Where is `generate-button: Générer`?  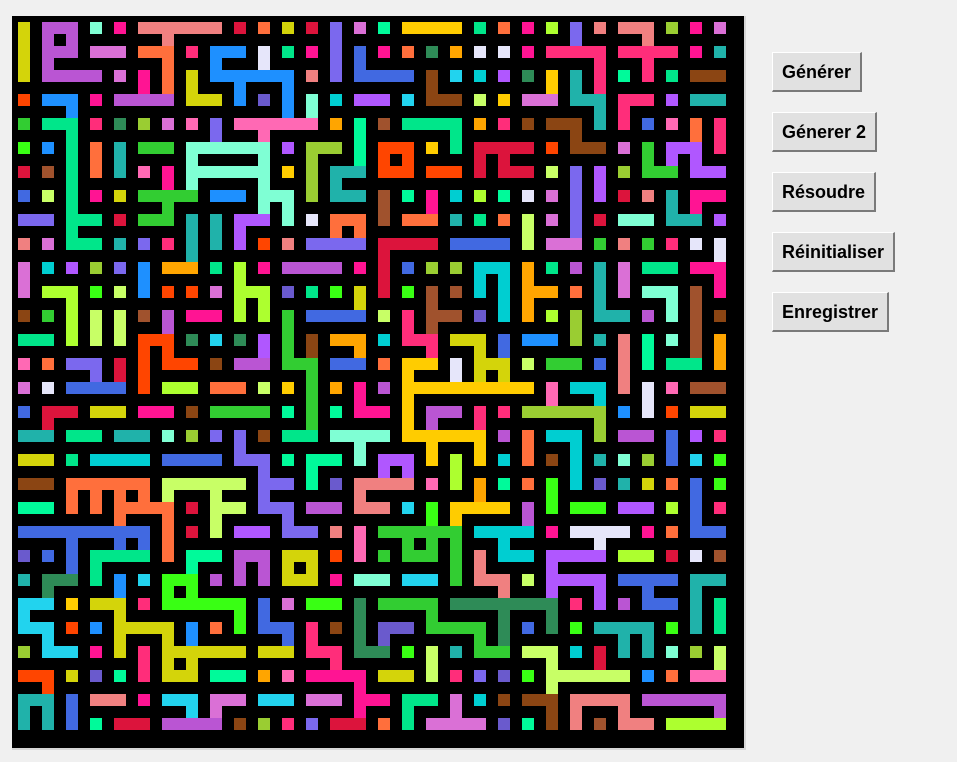
generate-button: Générer is located at coordinates (817, 72).